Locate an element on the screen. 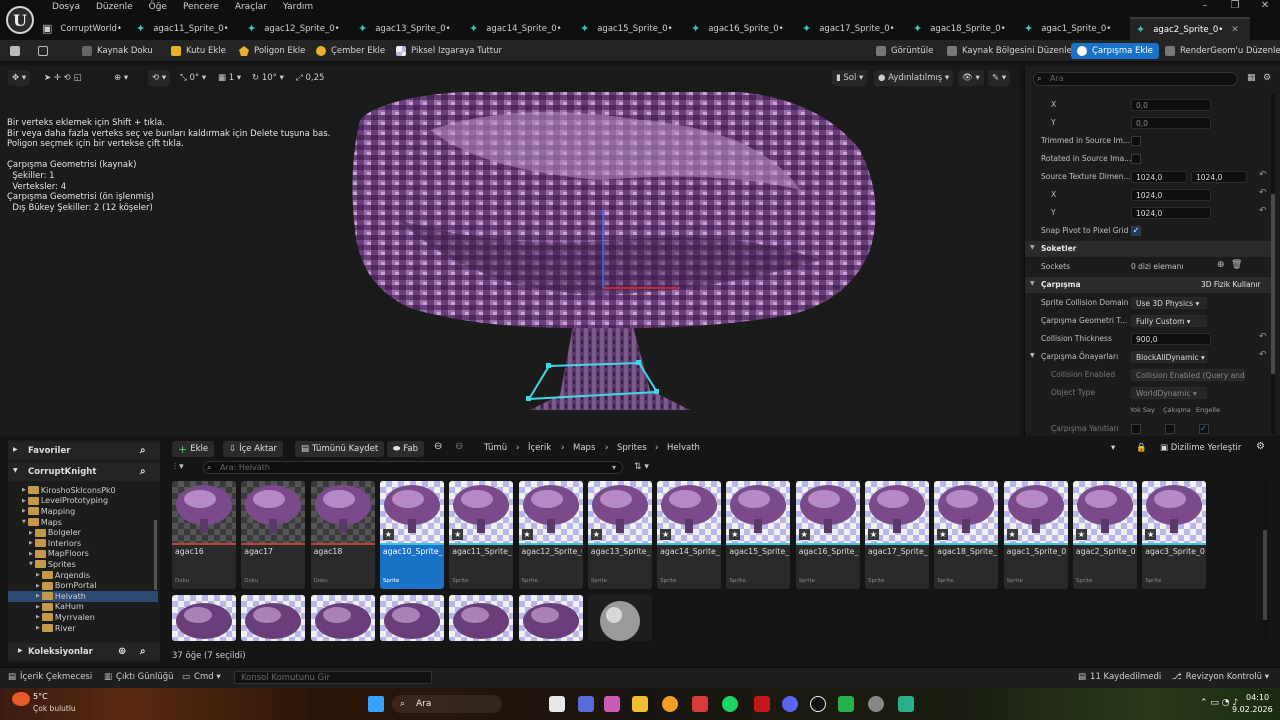 This screenshot has width=1280, height=720. dim-y-sub-field: 1024,0 is located at coordinates (1171, 213).